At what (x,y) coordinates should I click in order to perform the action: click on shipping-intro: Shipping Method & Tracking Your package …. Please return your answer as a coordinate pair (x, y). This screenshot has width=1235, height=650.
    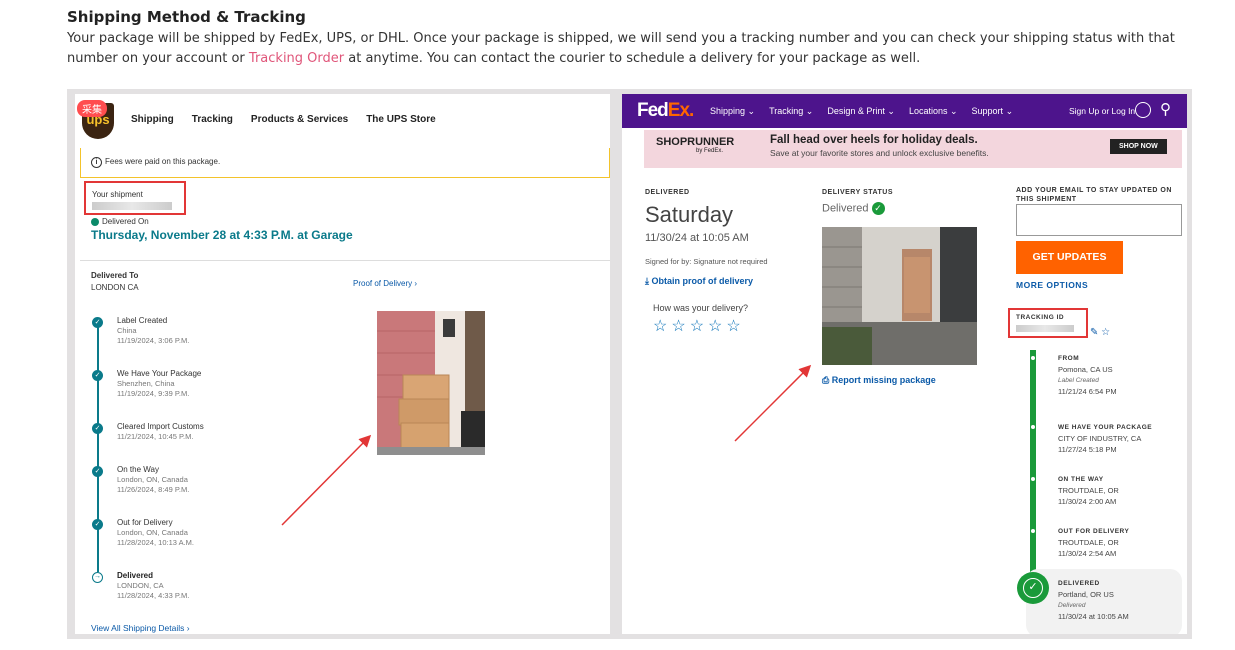
    Looking at the image, I should click on (622, 38).